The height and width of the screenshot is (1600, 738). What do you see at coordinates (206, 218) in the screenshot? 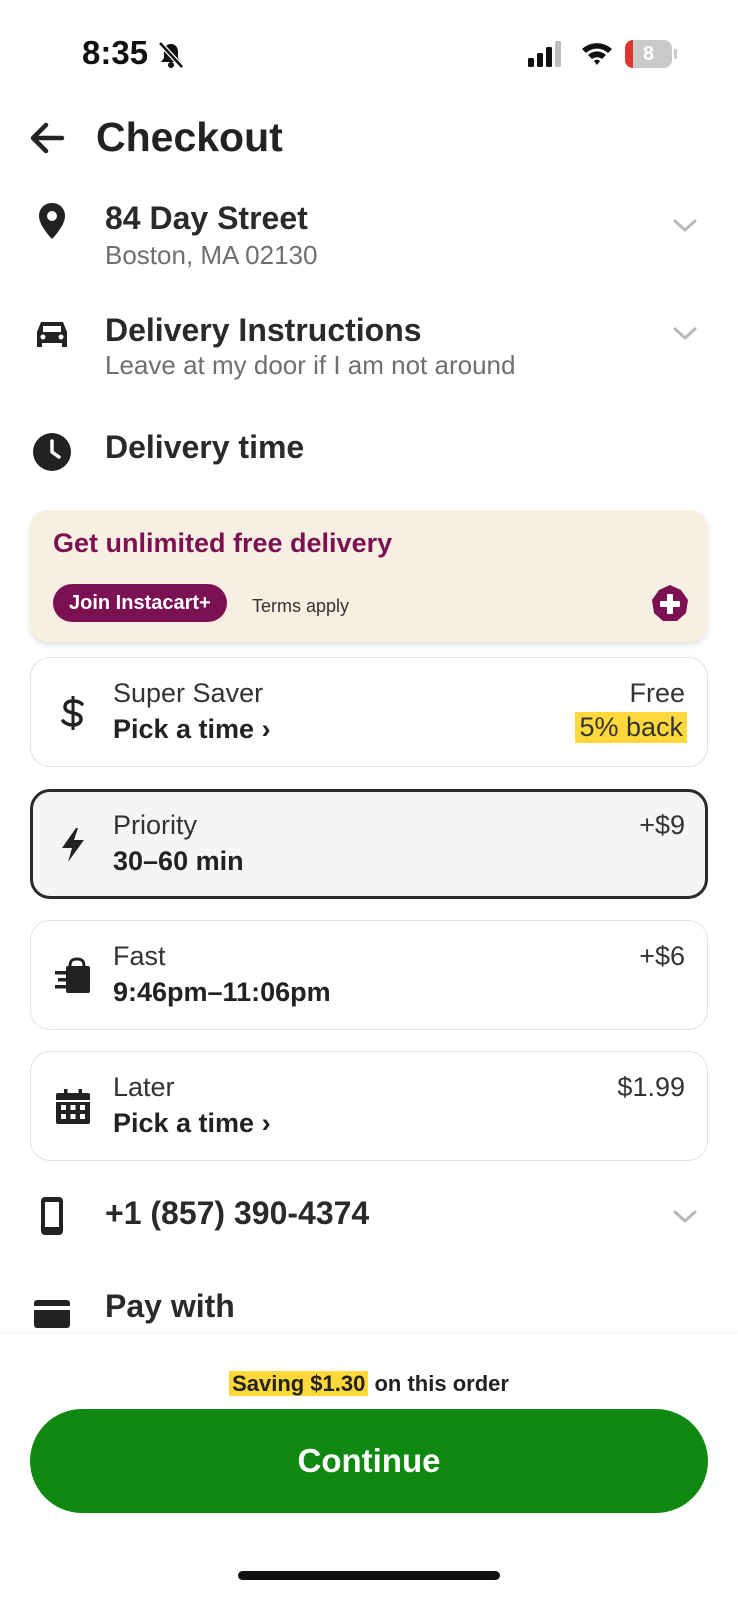
I see `address-line1: 84 Day Street` at bounding box center [206, 218].